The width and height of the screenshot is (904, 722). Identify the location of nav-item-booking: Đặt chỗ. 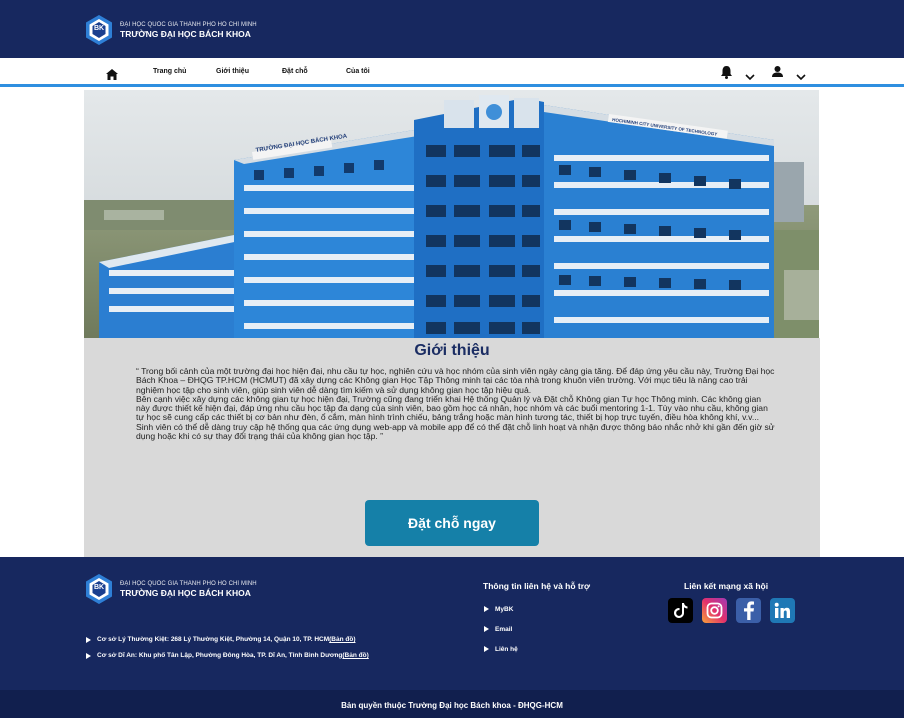
(295, 71).